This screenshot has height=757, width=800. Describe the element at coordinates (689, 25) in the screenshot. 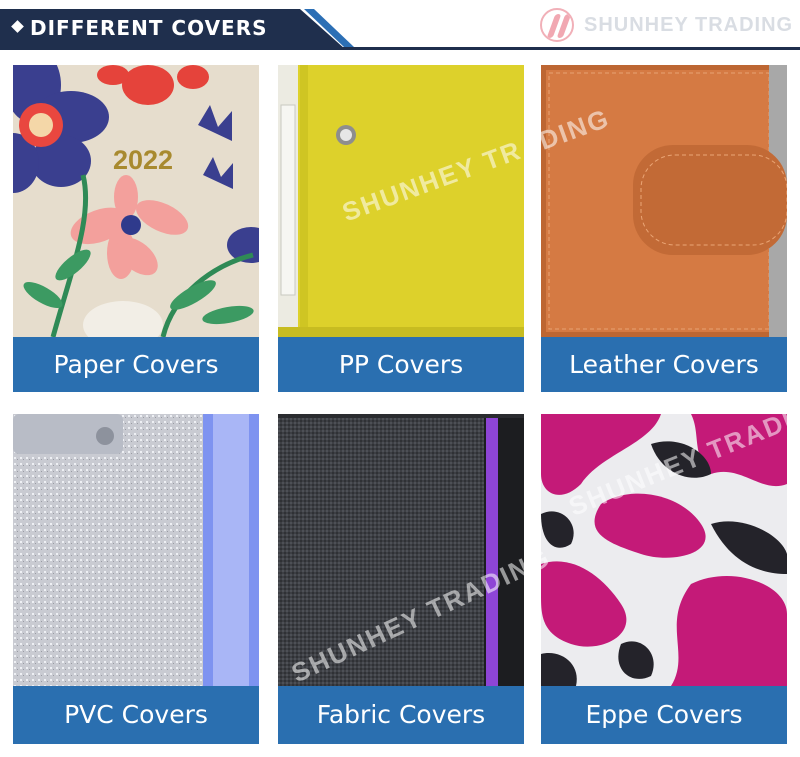

I see `logo-text: SHUNHEY TRADING` at that location.